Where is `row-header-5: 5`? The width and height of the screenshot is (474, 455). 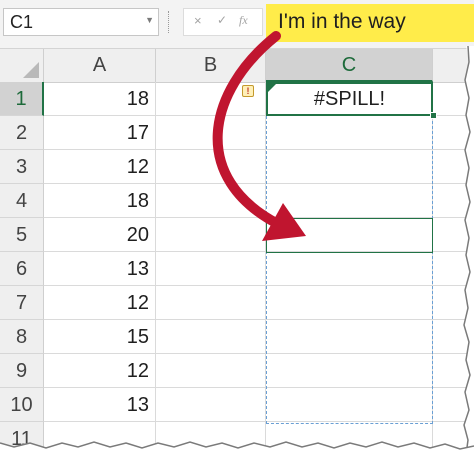 row-header-5: 5 is located at coordinates (22, 235).